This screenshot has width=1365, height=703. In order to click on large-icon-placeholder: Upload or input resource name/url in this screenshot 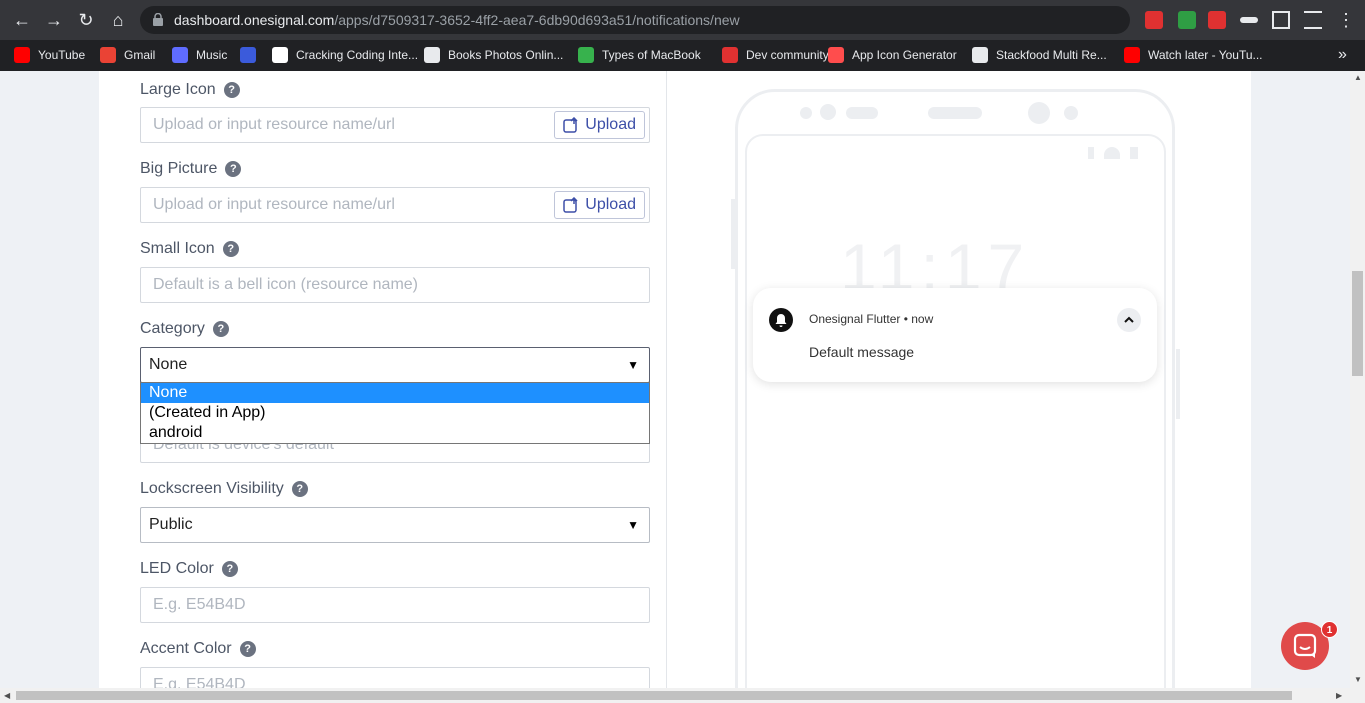, I will do `click(274, 124)`.